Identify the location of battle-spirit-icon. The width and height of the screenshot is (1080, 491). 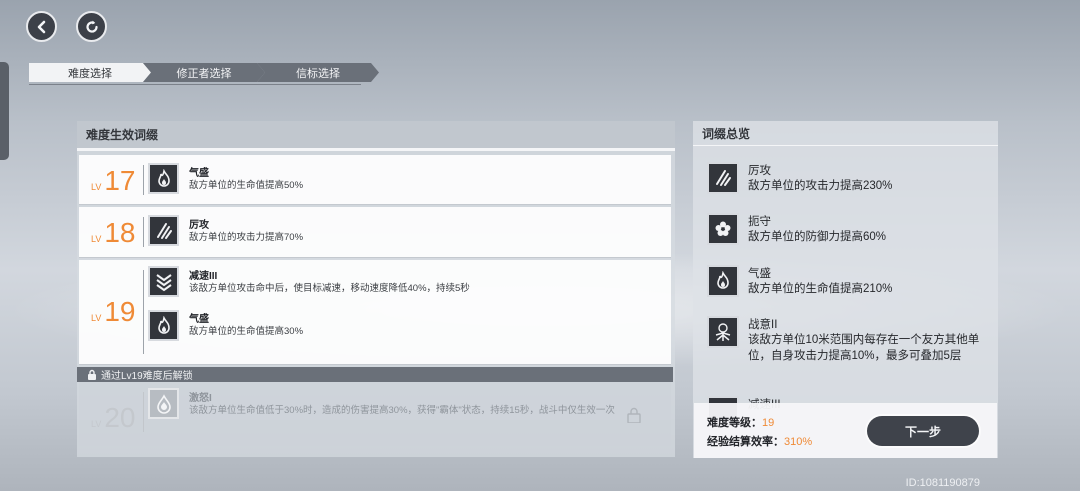
(723, 332).